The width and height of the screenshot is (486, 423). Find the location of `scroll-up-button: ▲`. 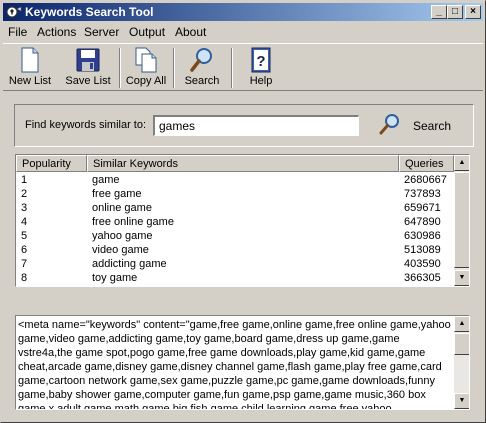

scroll-up-button: ▲ is located at coordinates (461, 163).